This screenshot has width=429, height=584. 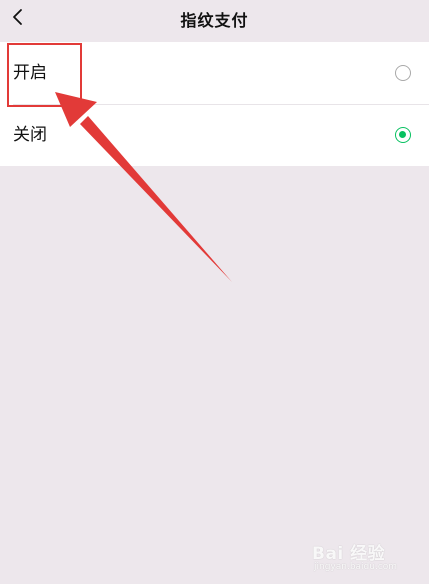 I want to click on watermark-url: jingyan.baidu.com, so click(x=356, y=567).